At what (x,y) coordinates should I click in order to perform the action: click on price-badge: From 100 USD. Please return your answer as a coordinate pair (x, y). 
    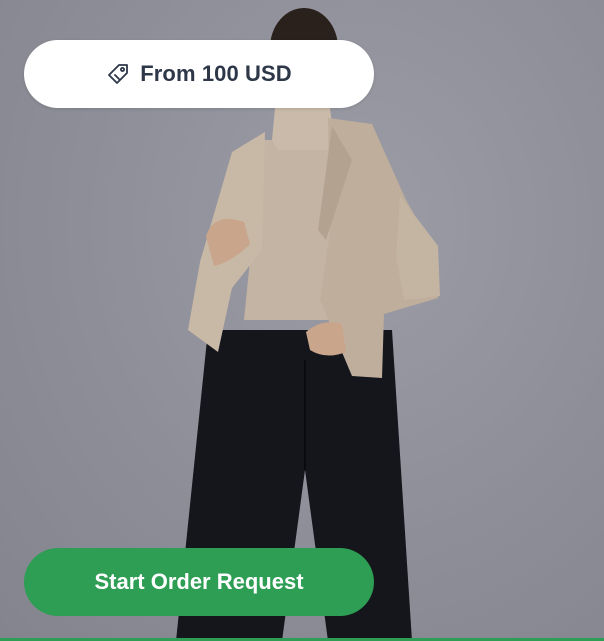
    Looking at the image, I should click on (199, 74).